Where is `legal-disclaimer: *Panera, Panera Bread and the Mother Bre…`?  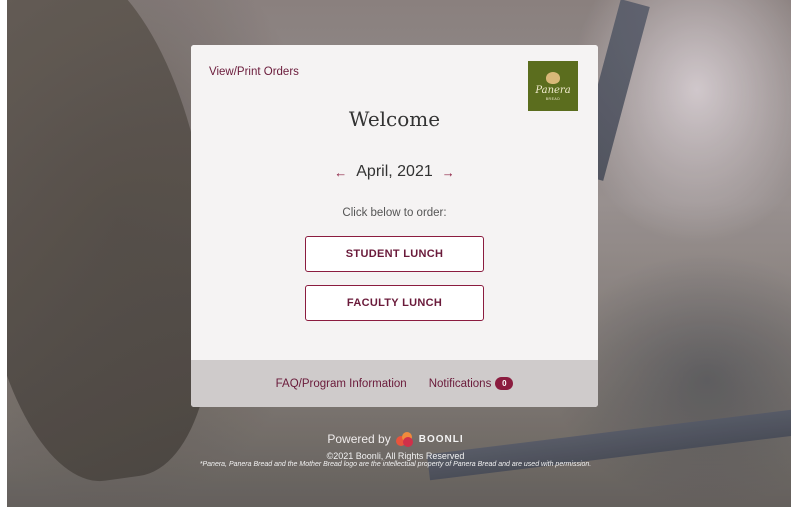
legal-disclaimer: *Panera, Panera Bread and the Mother Bre… is located at coordinates (395, 464).